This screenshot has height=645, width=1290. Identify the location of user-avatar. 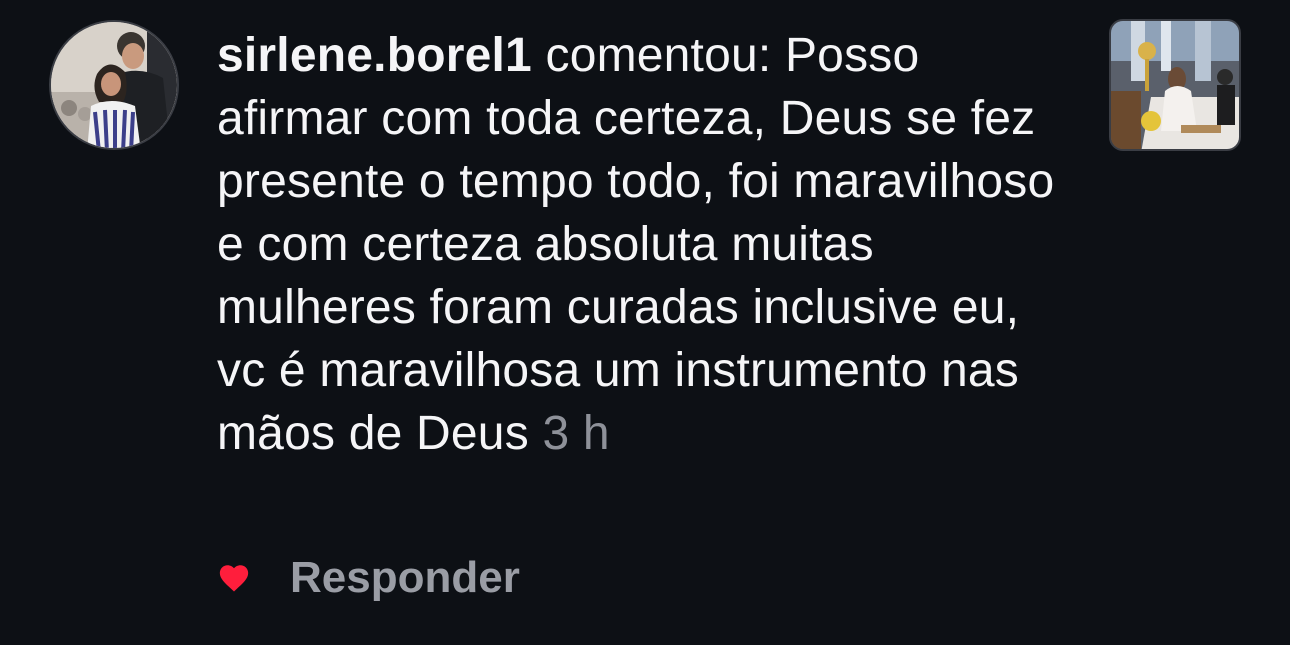
(114, 85).